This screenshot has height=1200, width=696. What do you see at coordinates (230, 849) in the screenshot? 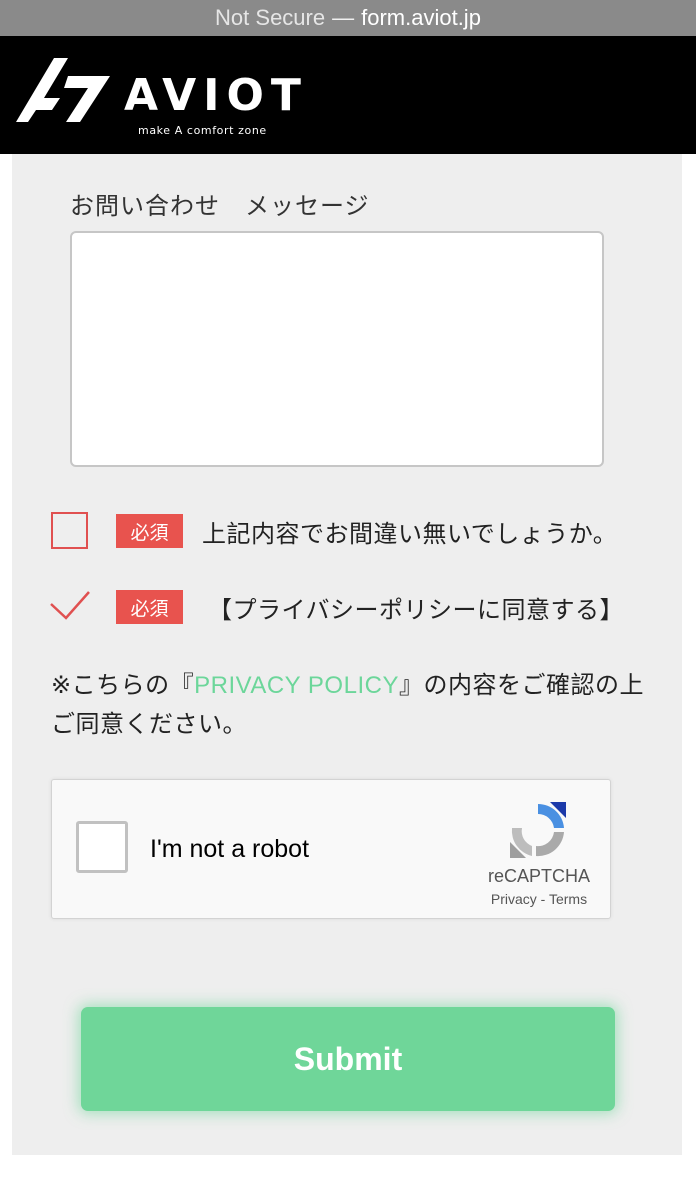
I see `recaptcha-label: I'm not a robot` at bounding box center [230, 849].